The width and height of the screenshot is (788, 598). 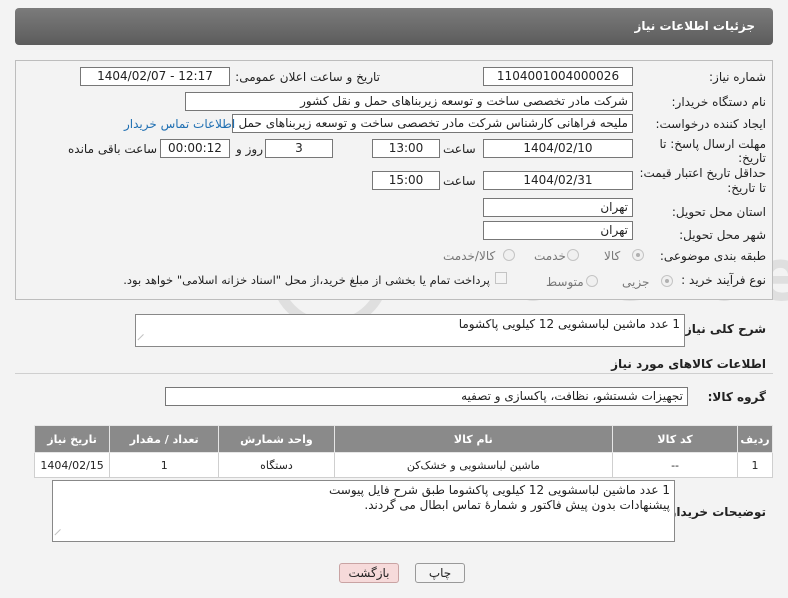 I want to click on category-option-service: خدمت, so click(x=550, y=256).